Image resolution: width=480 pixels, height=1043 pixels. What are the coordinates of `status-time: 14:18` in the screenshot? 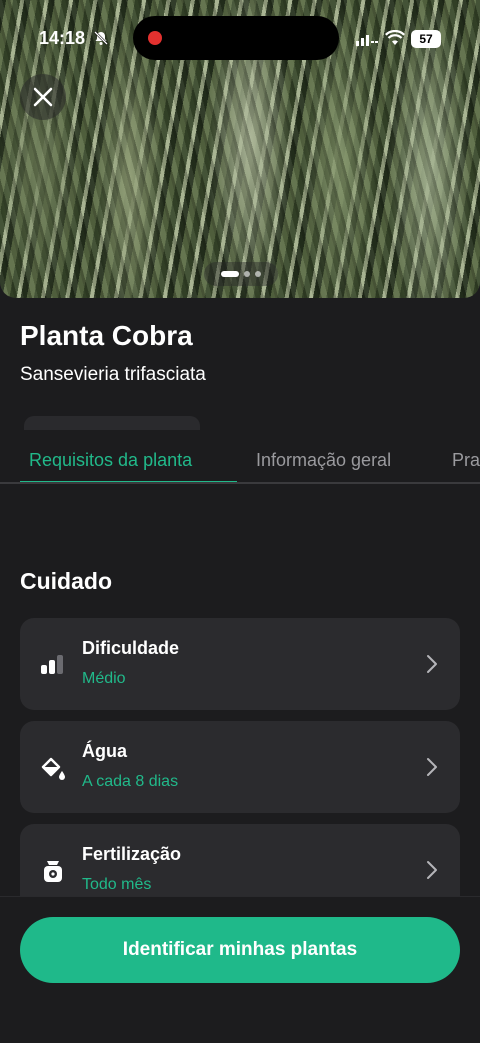 It's located at (62, 38).